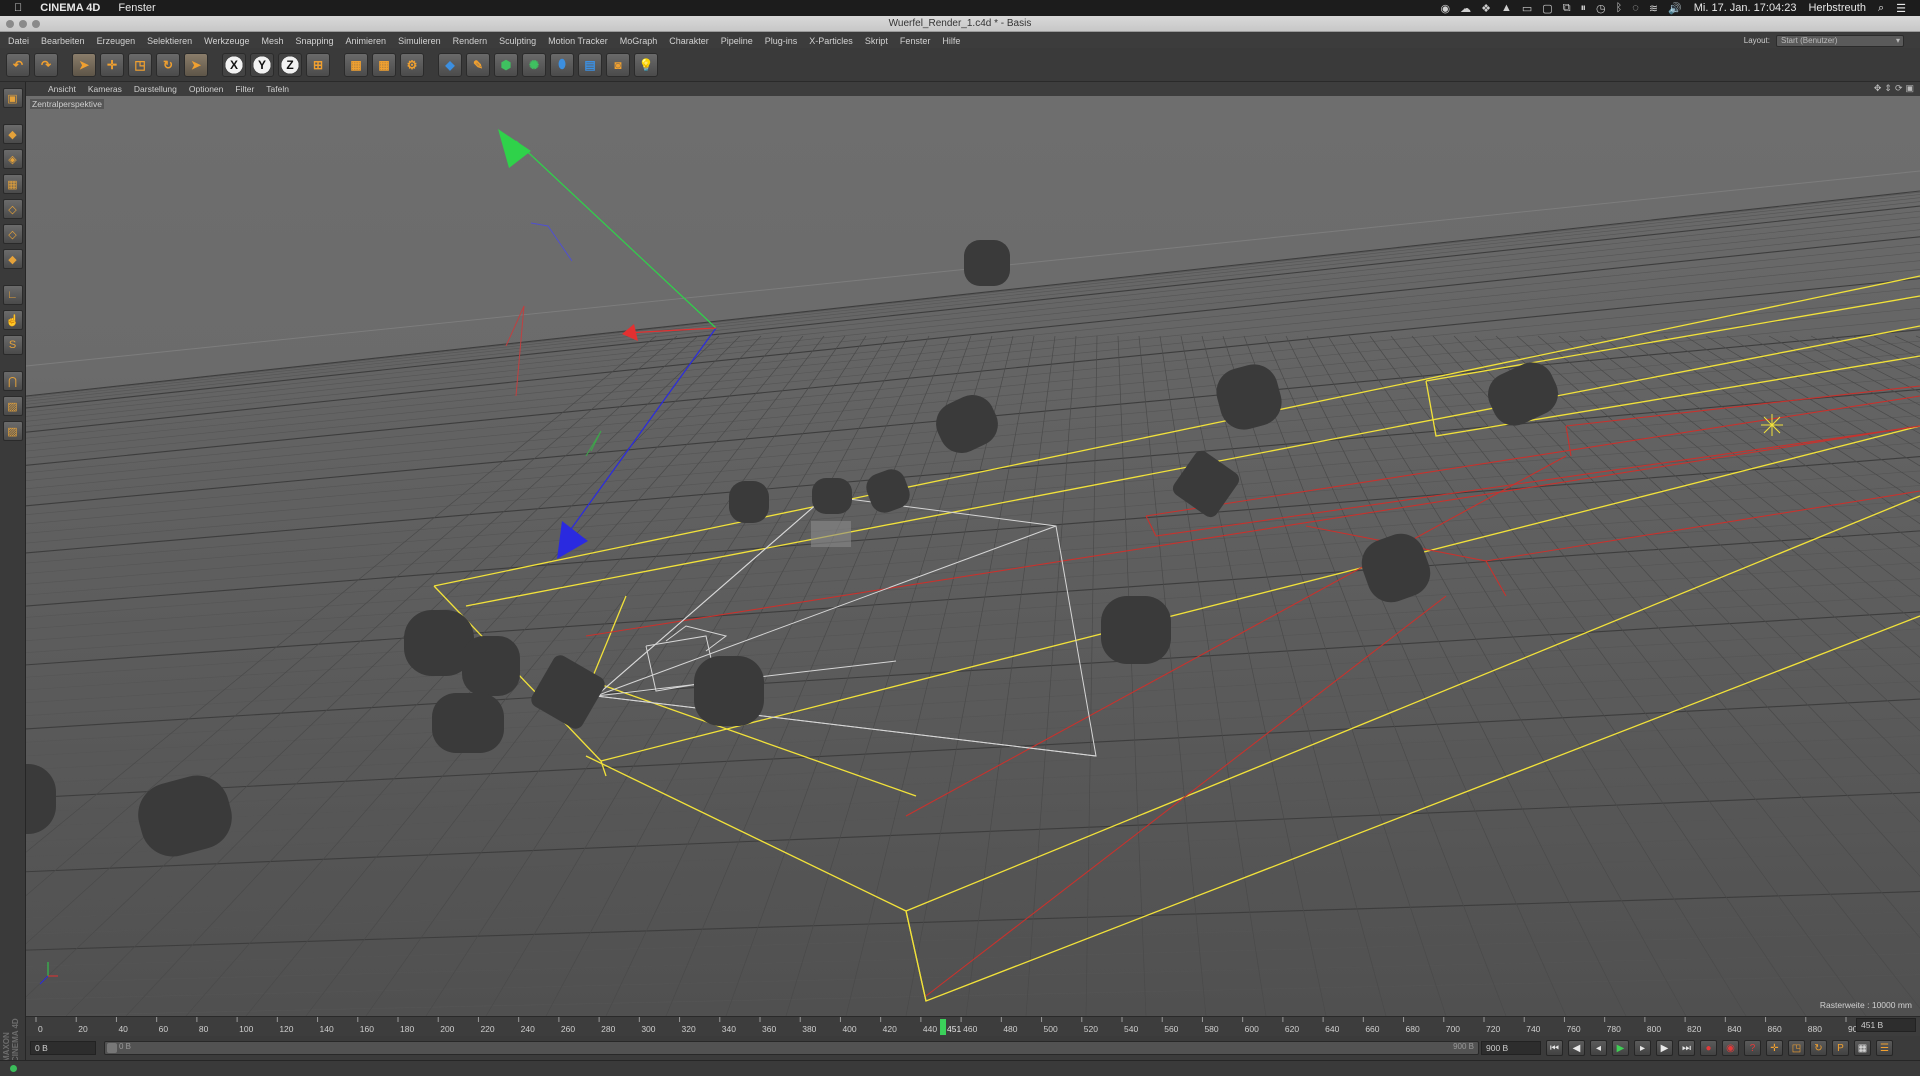 This screenshot has width=1920, height=1076. What do you see at coordinates (1730, 1048) in the screenshot?
I see `autokey-button: ◉` at bounding box center [1730, 1048].